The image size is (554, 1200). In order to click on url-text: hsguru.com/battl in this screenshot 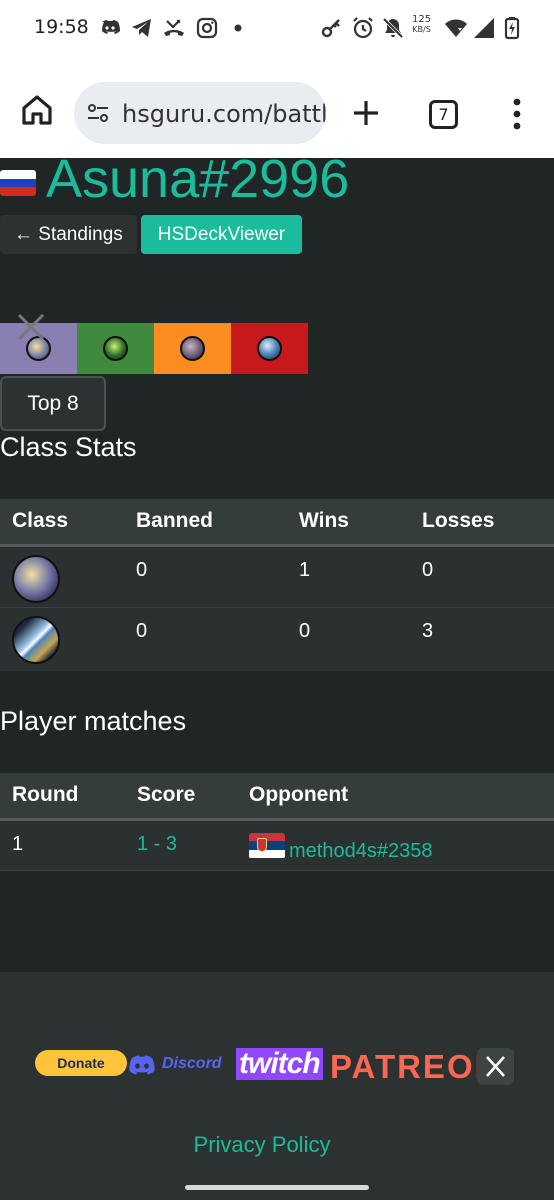, I will do `click(224, 114)`.